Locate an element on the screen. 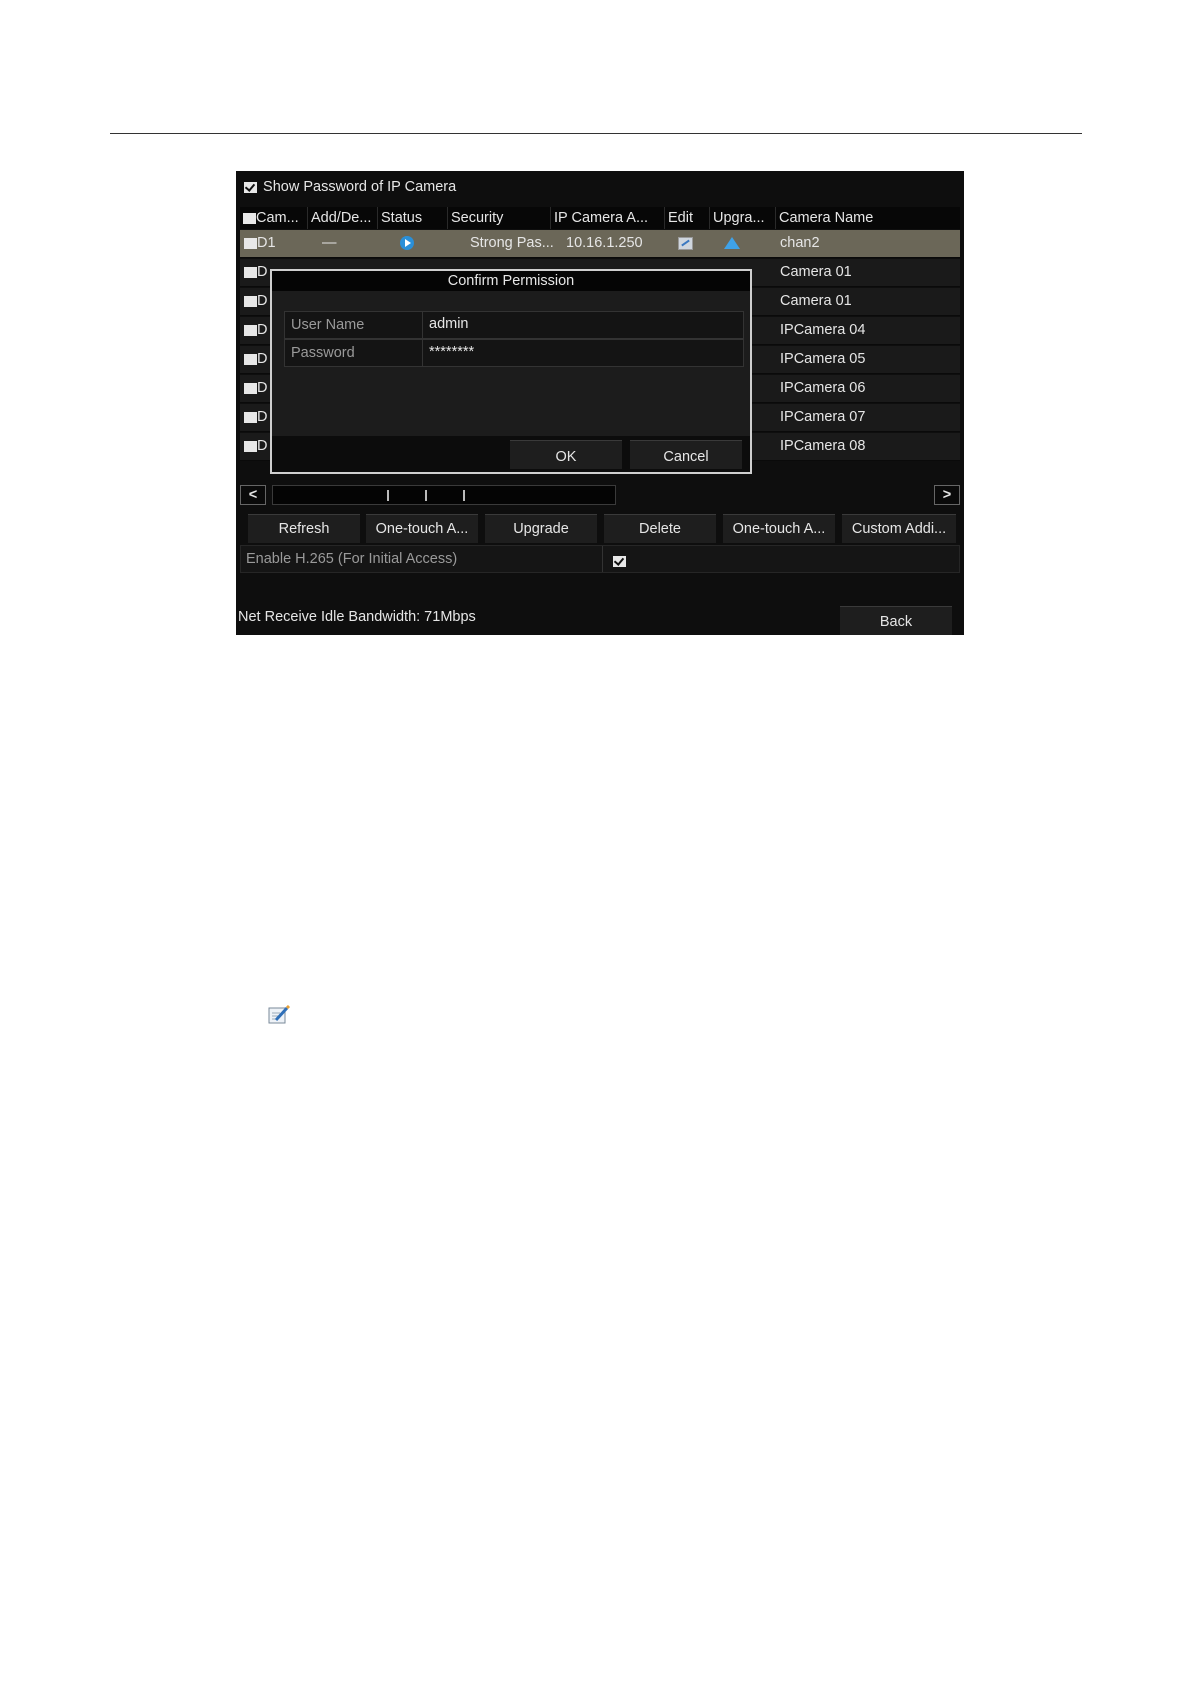 This screenshot has height=1684, width=1191. username-input: admin is located at coordinates (449, 325).